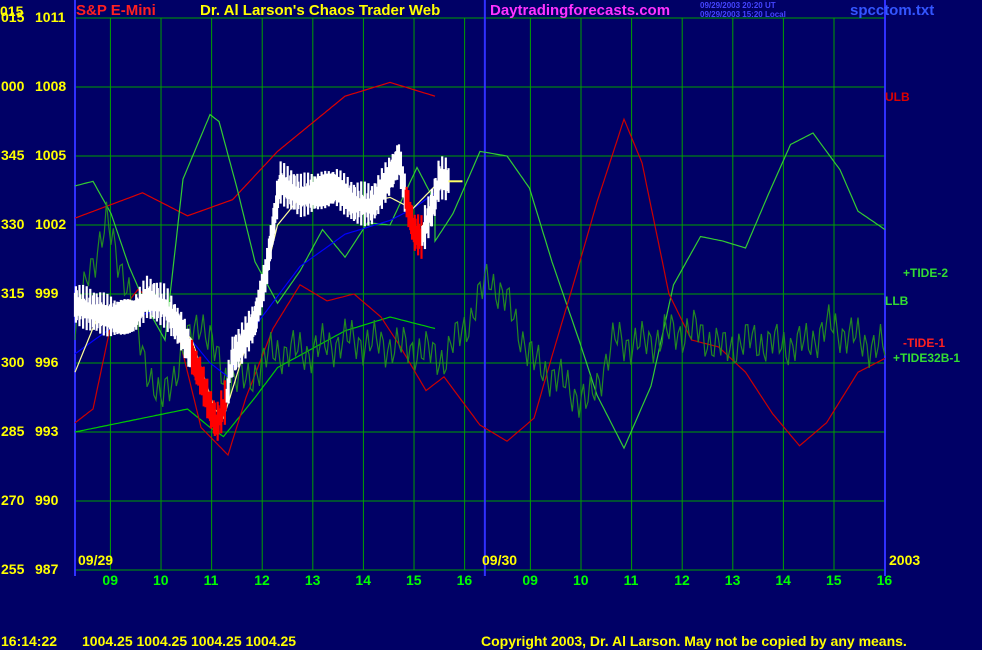 Image resolution: width=982 pixels, height=650 pixels. I want to click on day-marker-0929: 09/29, so click(96, 560).